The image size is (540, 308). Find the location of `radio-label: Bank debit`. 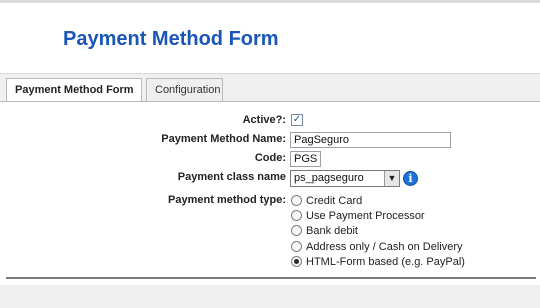

radio-label: Bank debit is located at coordinates (332, 231).